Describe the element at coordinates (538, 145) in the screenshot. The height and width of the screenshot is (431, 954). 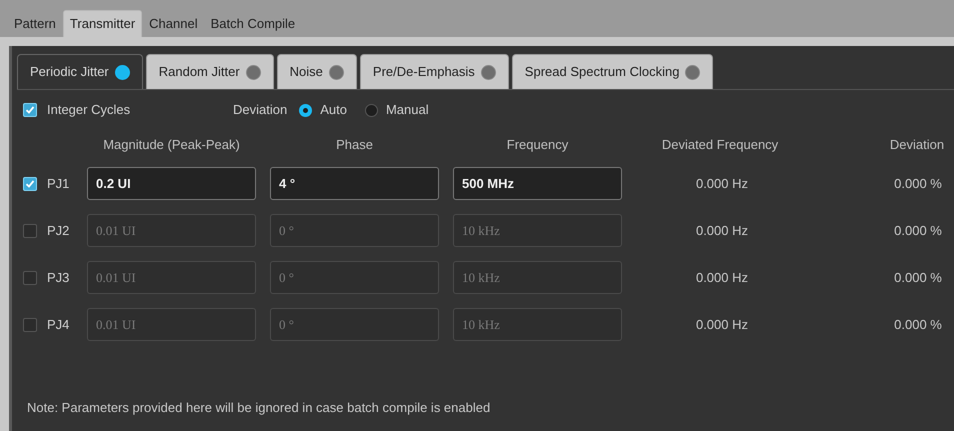
I see `column-header: Frequency` at that location.